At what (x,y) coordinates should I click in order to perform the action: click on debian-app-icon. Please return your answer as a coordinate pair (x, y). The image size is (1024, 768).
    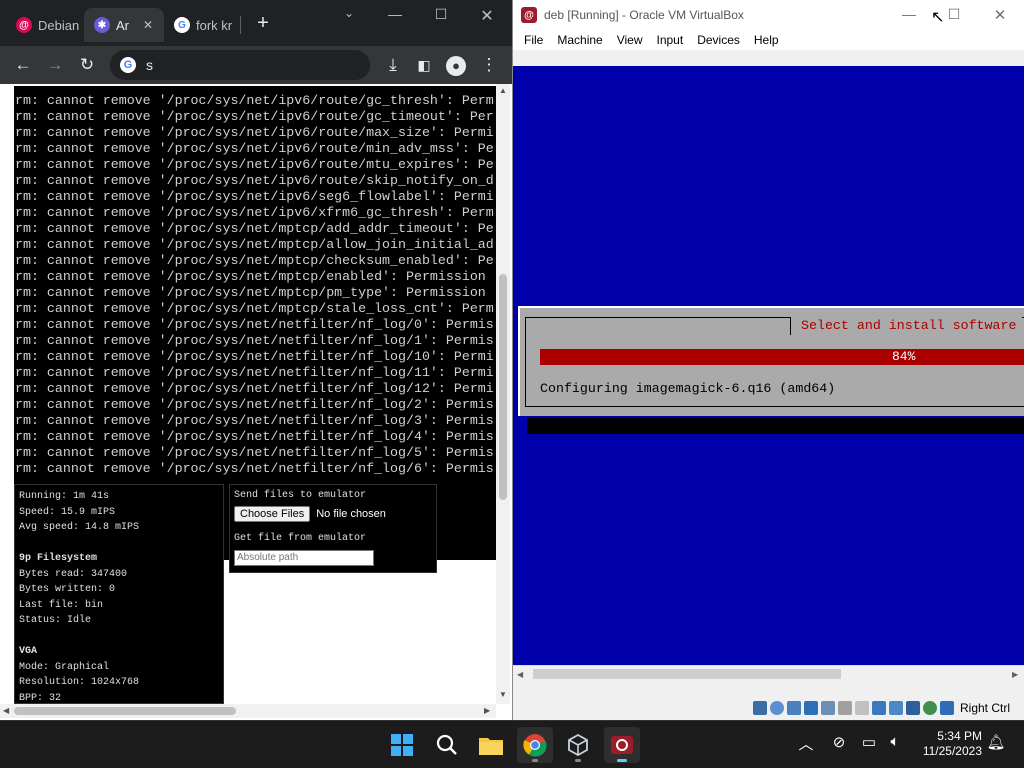
    Looking at the image, I should click on (622, 745).